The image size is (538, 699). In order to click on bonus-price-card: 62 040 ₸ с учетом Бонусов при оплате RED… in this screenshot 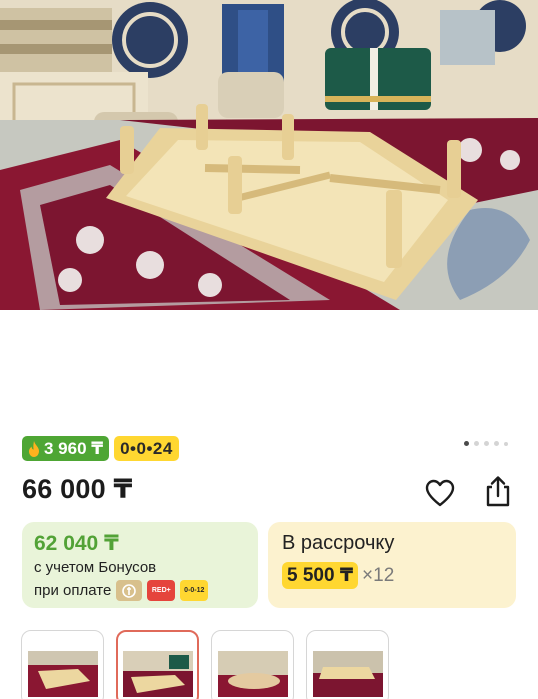, I will do `click(140, 565)`.